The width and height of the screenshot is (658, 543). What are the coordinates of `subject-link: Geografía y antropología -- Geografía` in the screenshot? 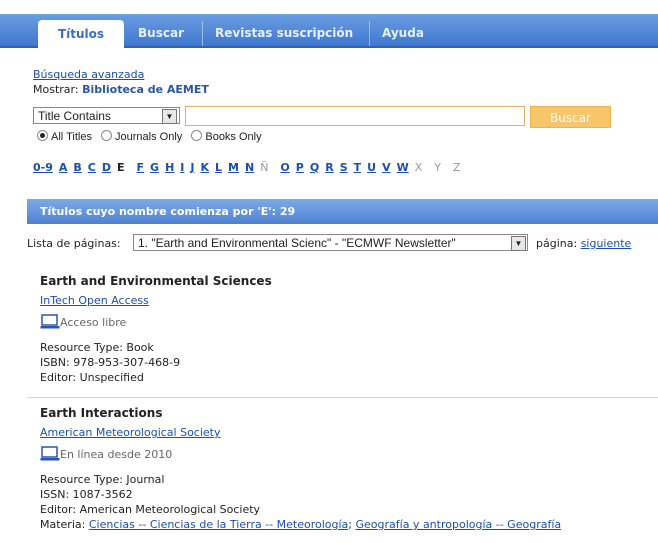 It's located at (459, 524).